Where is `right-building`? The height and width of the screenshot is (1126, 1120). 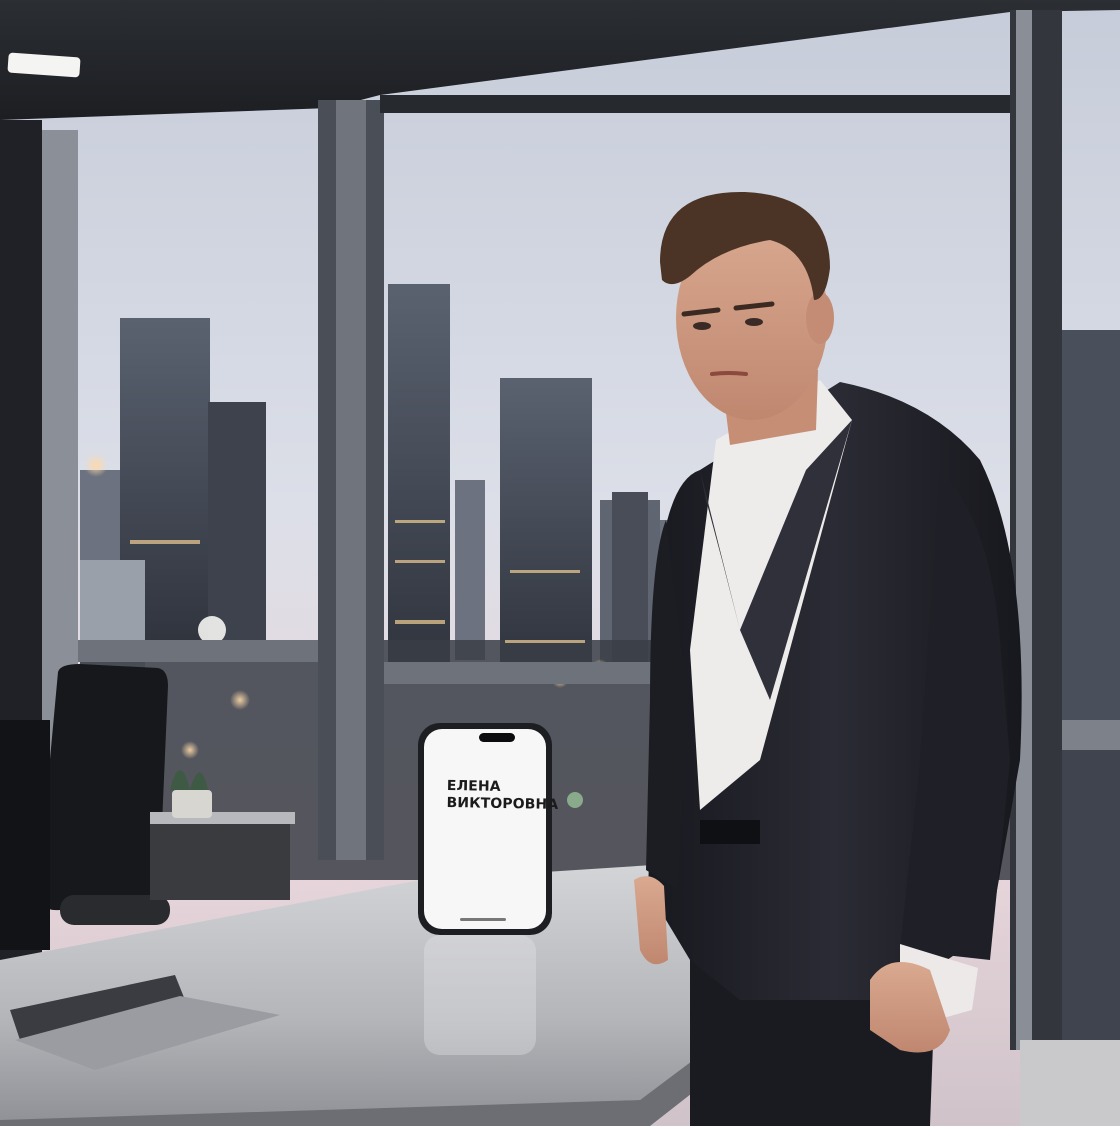 right-building is located at coordinates (1091, 900).